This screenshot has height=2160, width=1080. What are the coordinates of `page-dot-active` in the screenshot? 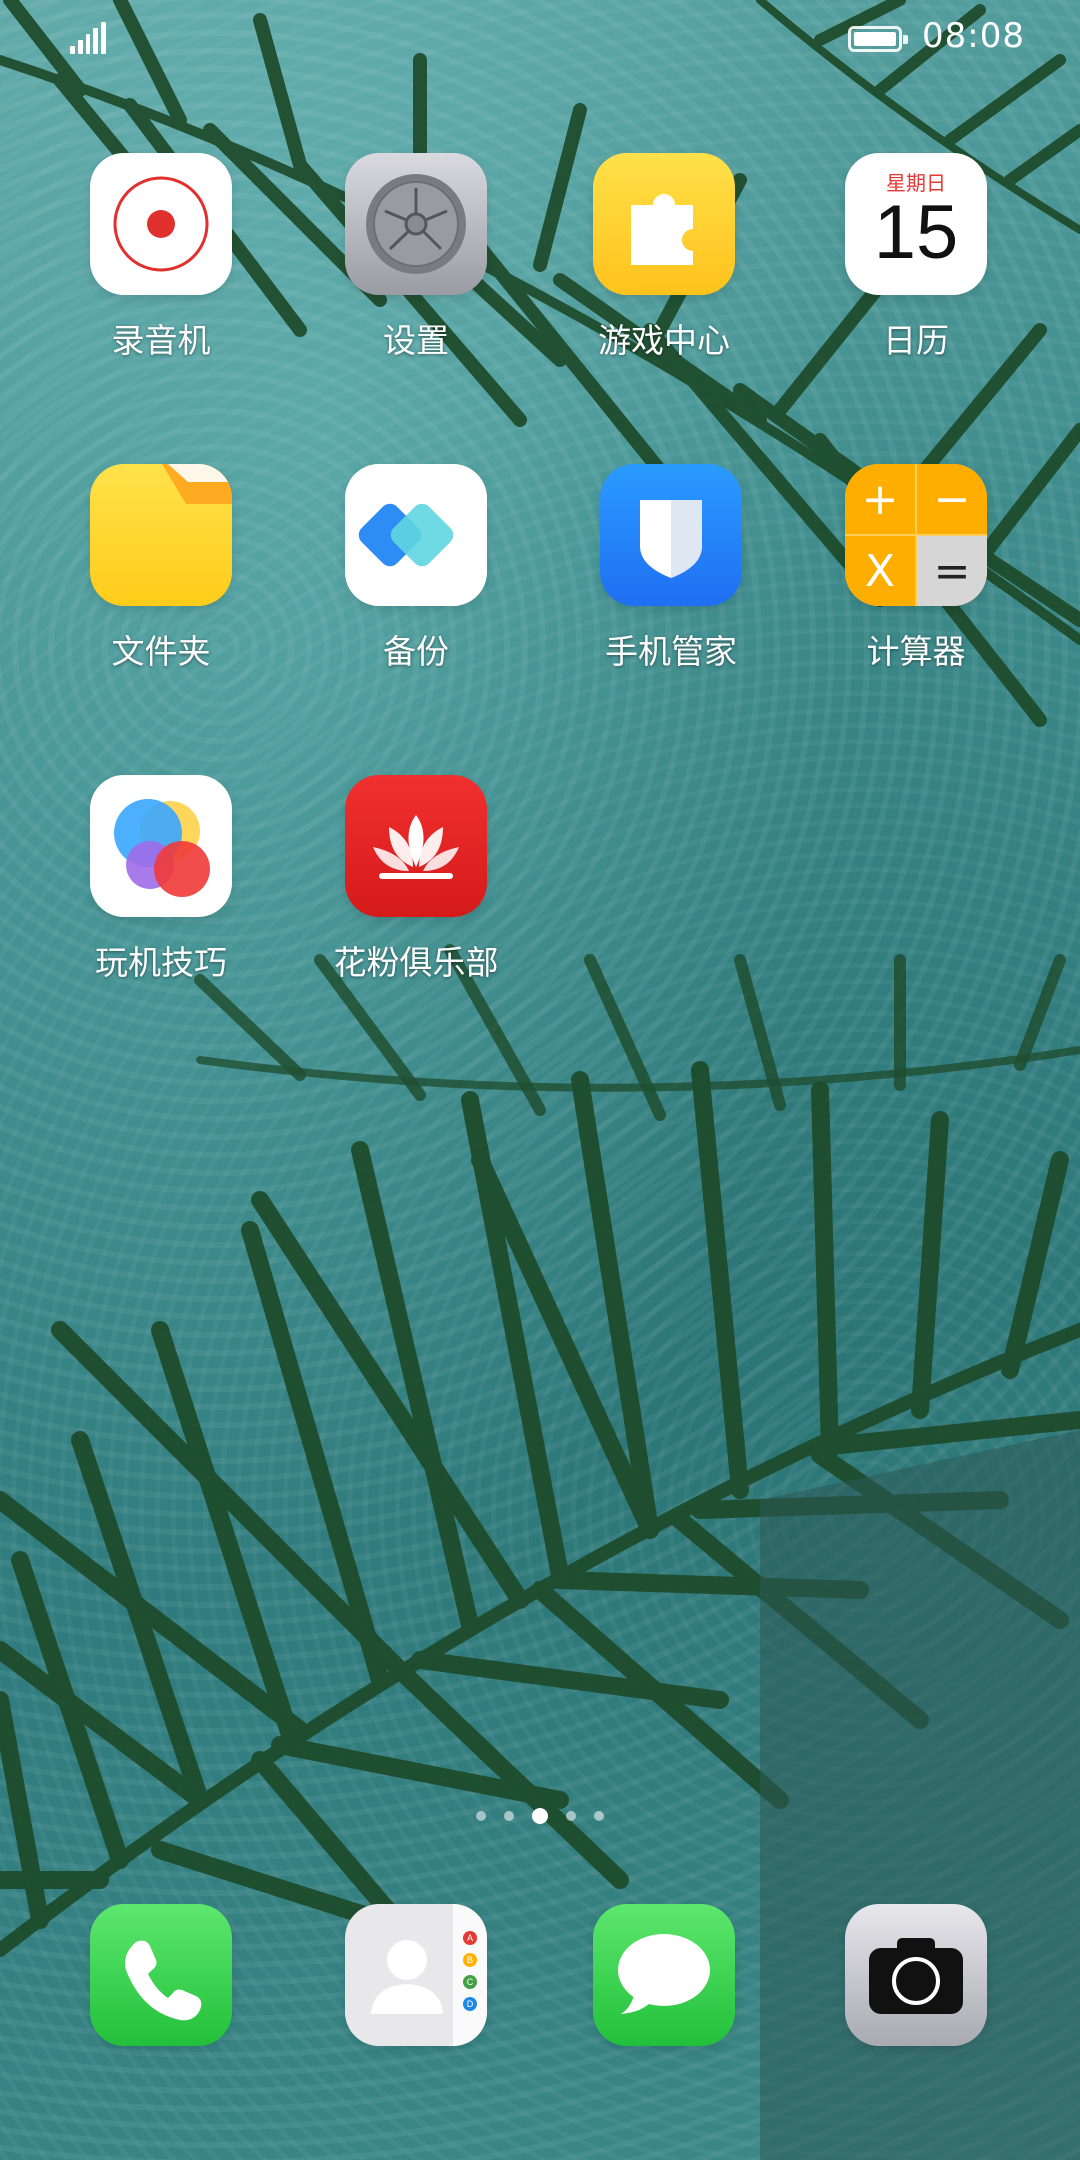 It's located at (540, 1816).